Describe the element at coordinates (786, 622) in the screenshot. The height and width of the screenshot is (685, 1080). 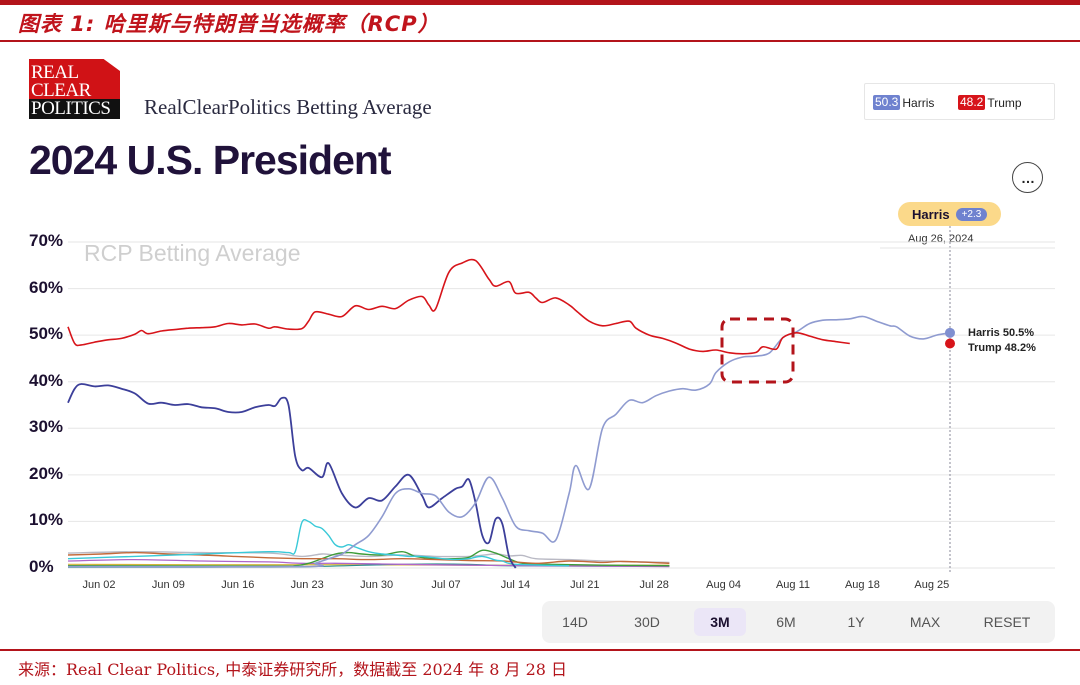
I see `range-button-6m: 6M` at that location.